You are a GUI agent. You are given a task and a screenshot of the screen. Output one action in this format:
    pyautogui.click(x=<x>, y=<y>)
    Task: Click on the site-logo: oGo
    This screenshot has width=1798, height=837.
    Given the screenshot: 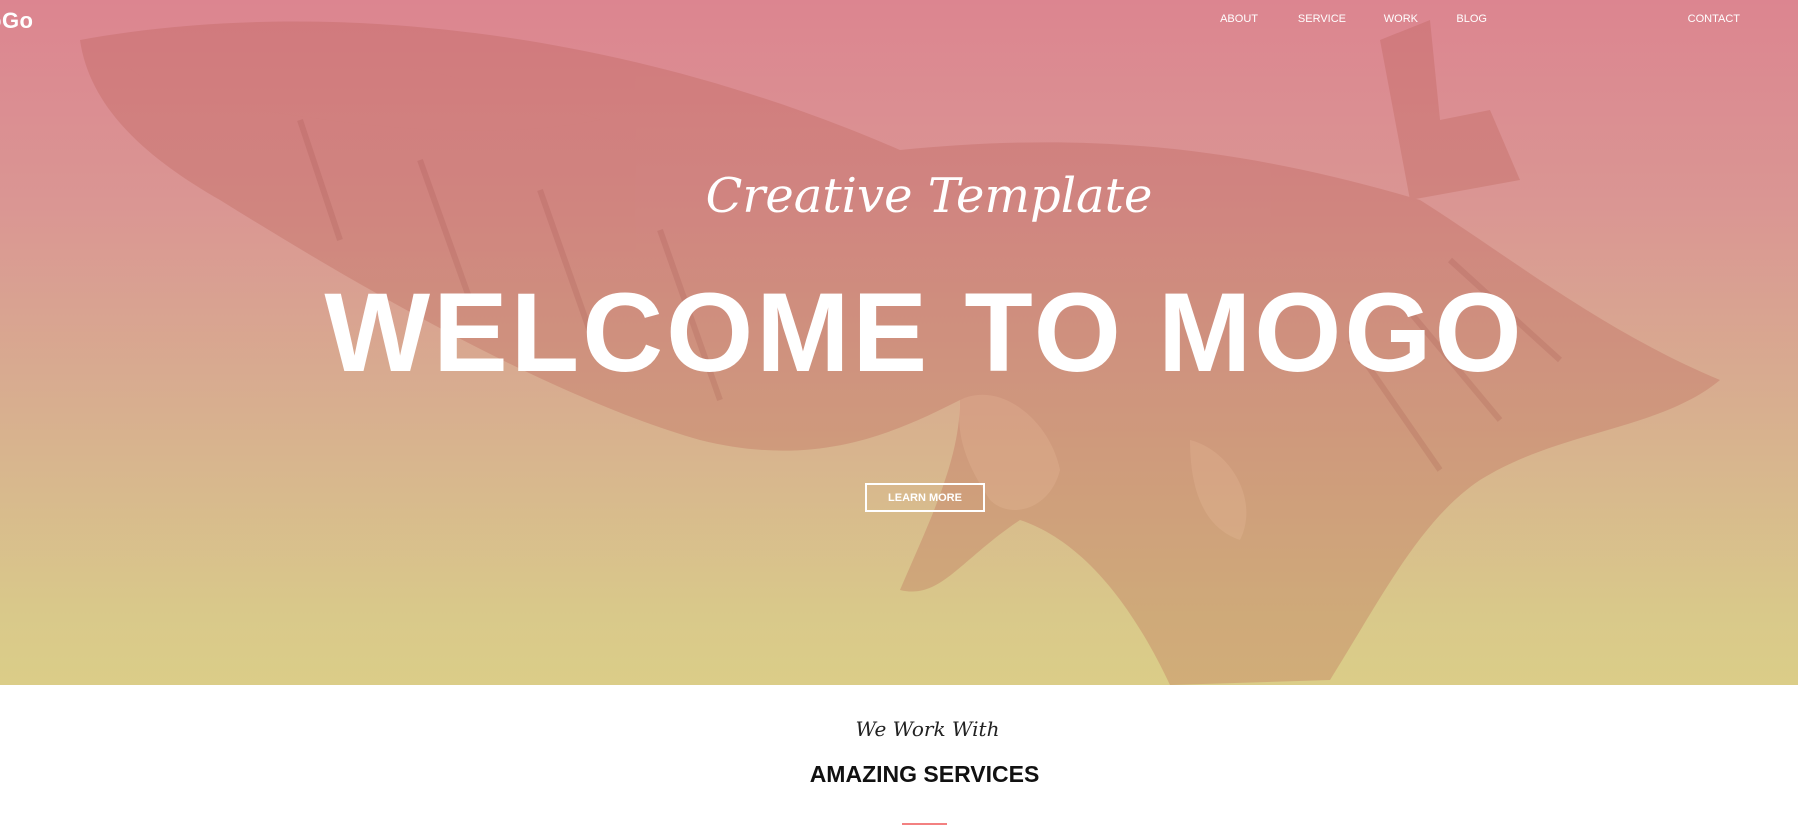 What is the action you would take?
    pyautogui.click(x=17, y=21)
    